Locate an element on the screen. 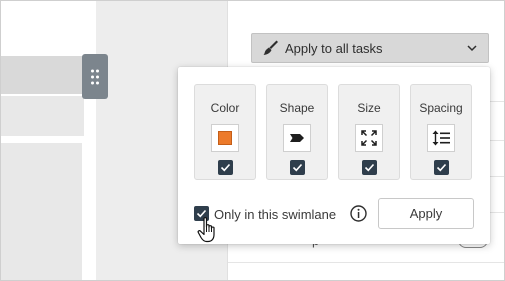  option-size-checkbox is located at coordinates (369, 167).